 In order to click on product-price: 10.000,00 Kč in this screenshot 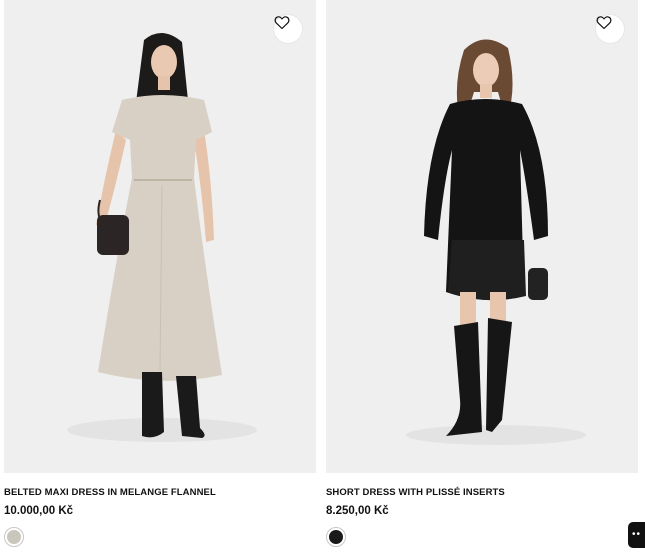, I will do `click(39, 511)`.